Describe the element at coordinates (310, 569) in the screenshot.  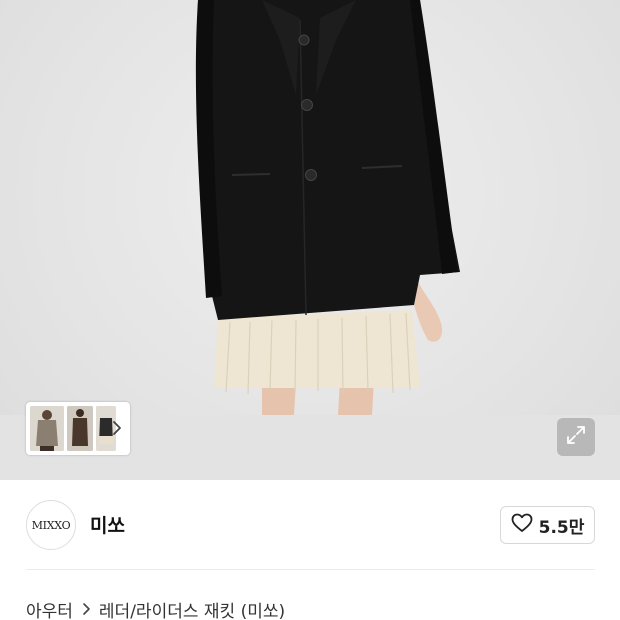
I see `divider` at that location.